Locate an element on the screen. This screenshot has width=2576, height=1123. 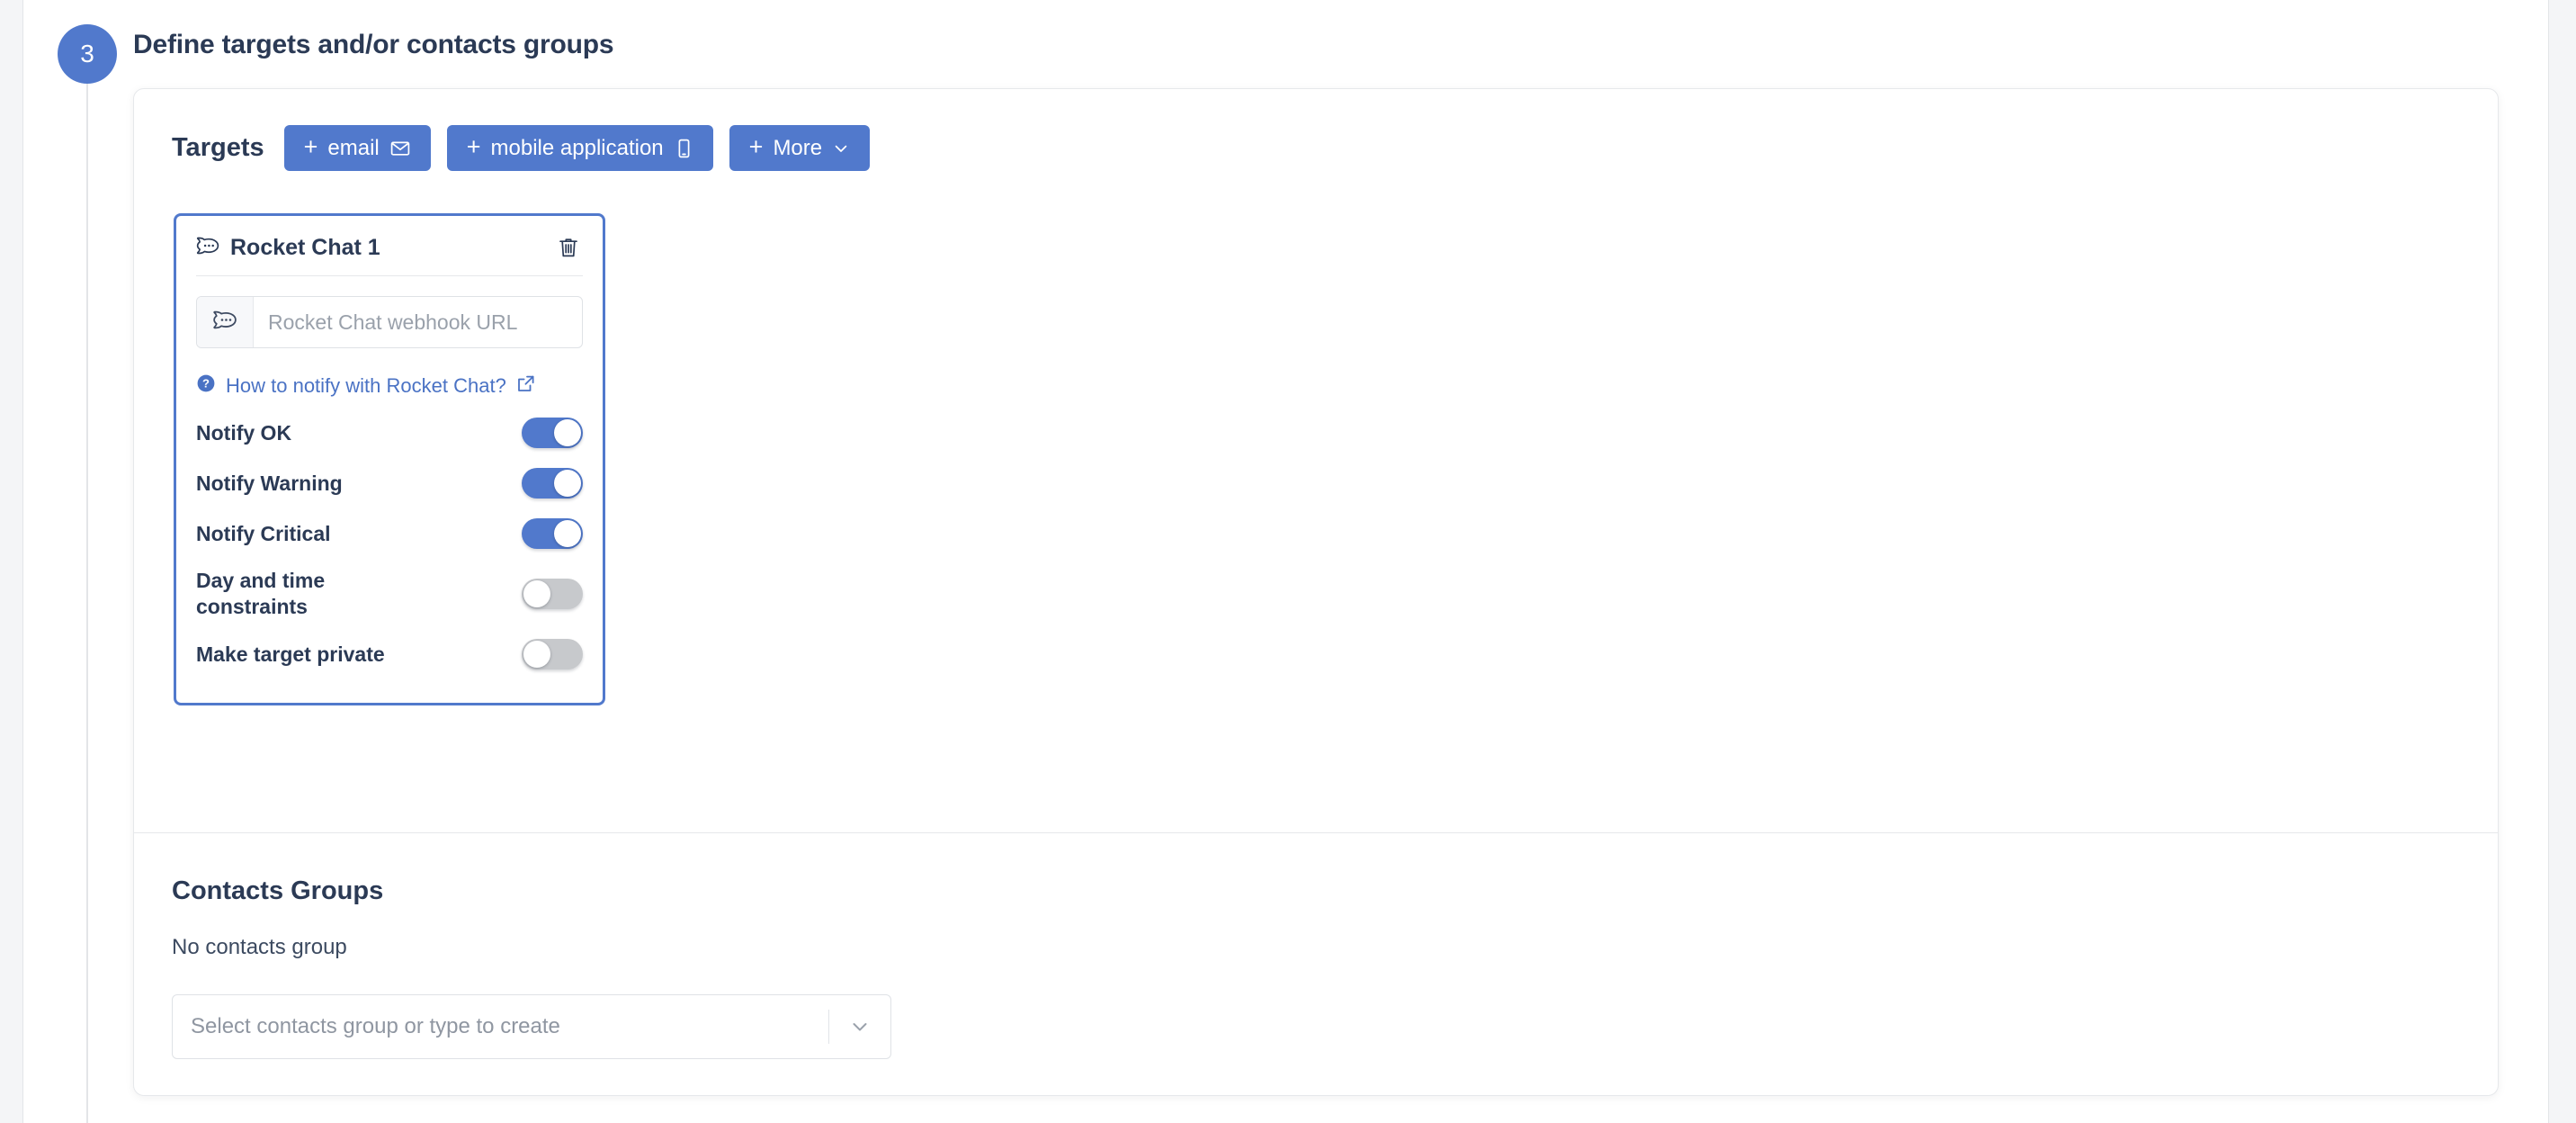
trash-icon is located at coordinates (568, 250).